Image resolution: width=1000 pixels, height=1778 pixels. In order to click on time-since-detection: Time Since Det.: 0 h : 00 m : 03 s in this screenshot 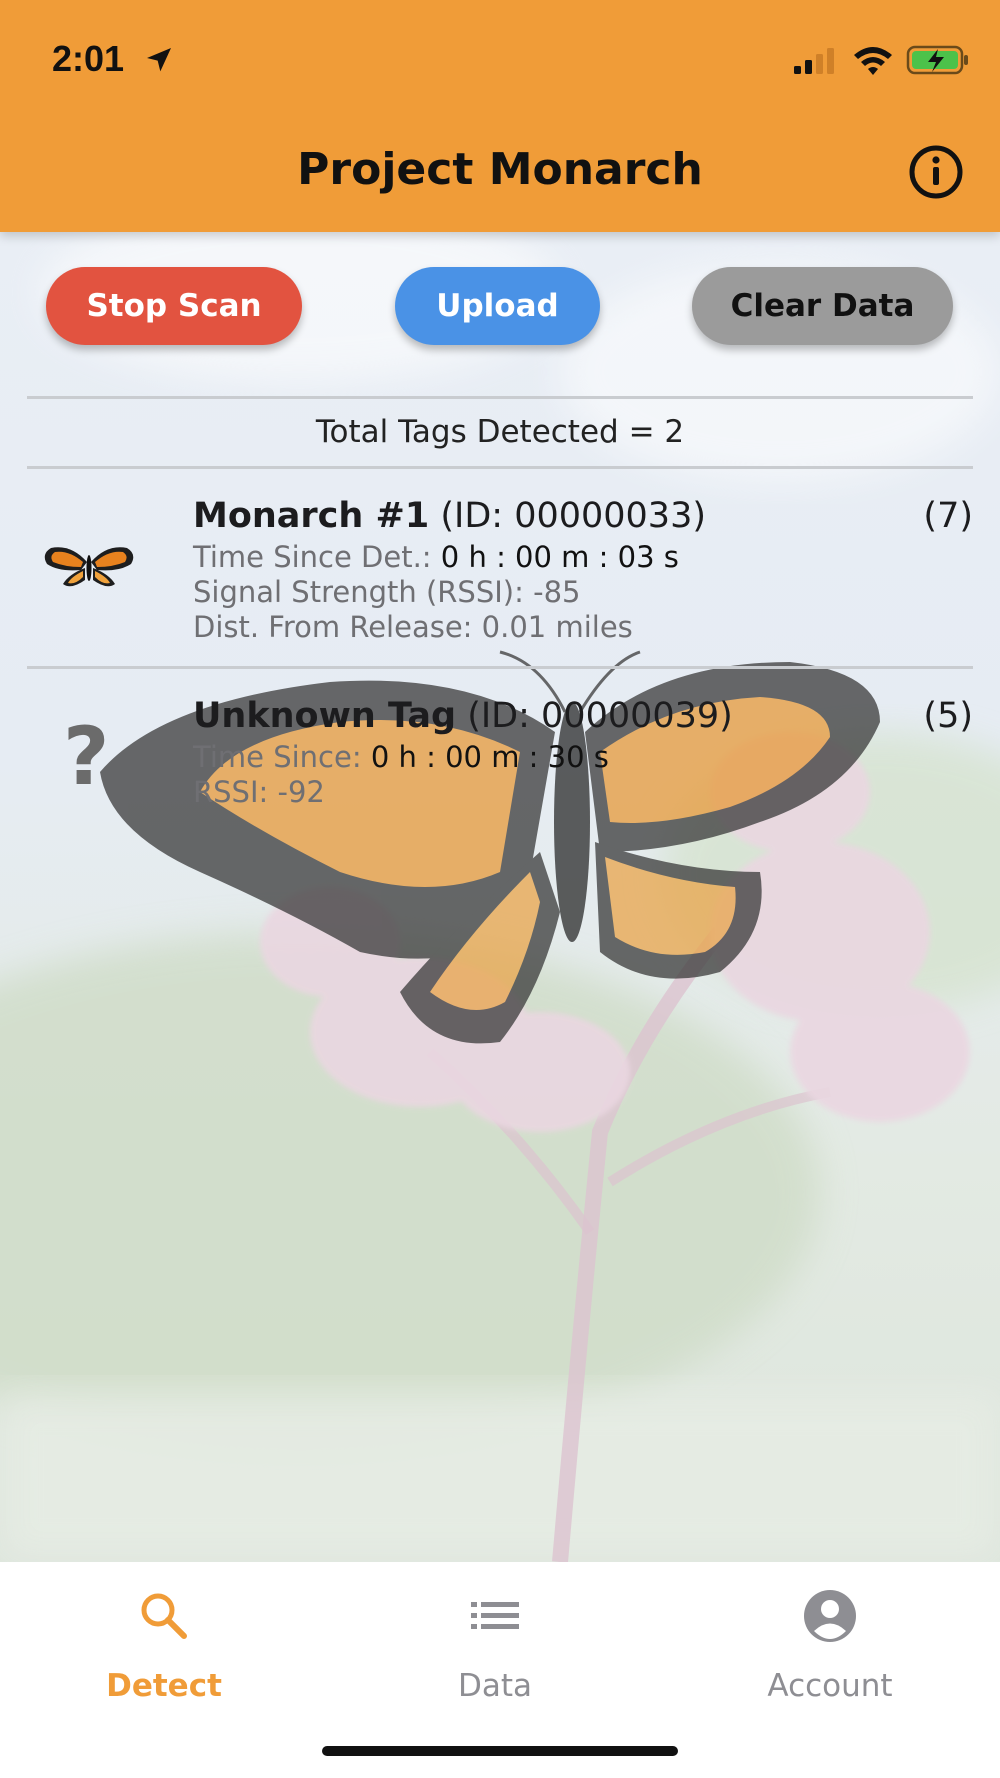, I will do `click(436, 557)`.